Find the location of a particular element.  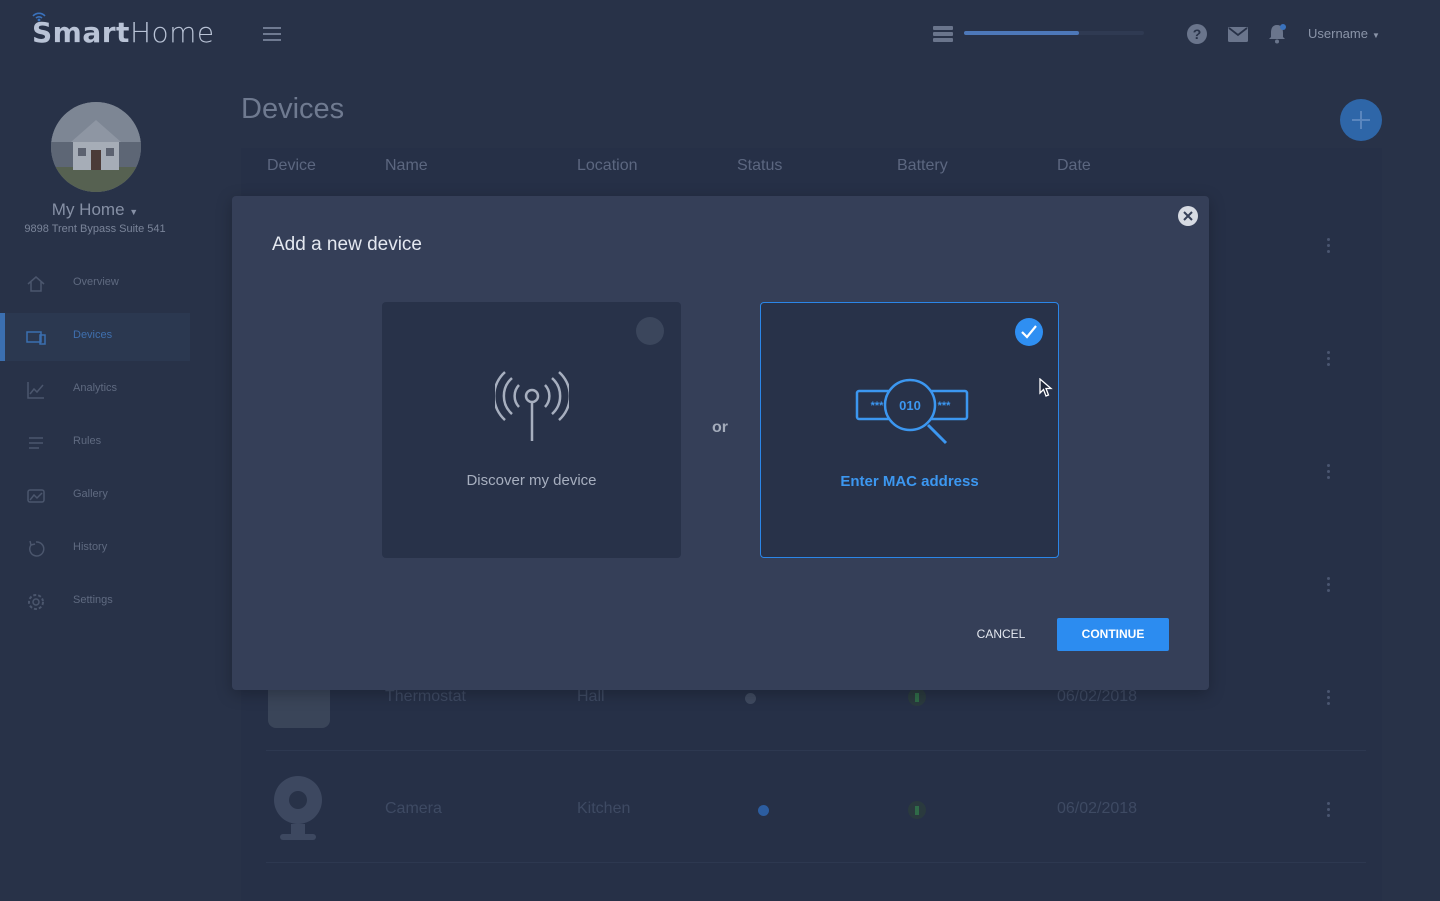

sidebar-item-history: History is located at coordinates (95, 549).